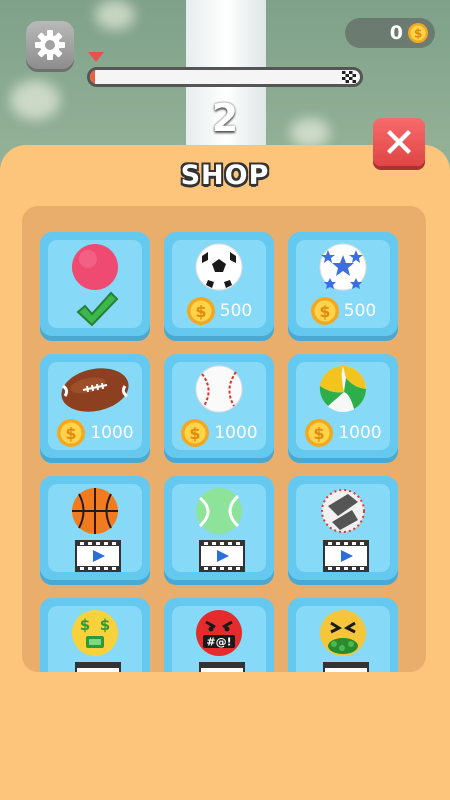 The width and height of the screenshot is (450, 800). What do you see at coordinates (97, 309) in the screenshot?
I see `checkmark-icon` at bounding box center [97, 309].